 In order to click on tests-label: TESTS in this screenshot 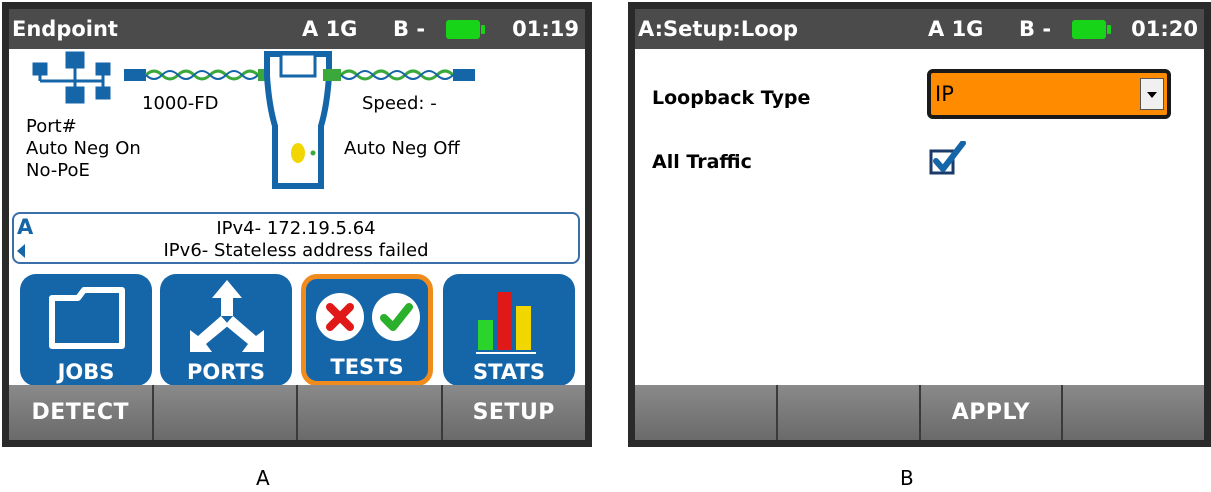, I will do `click(367, 367)`.